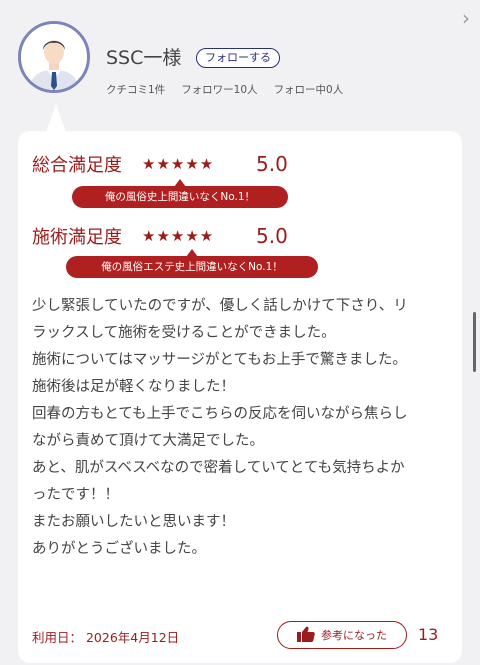 The image size is (480, 665). I want to click on treatment-rating-tag: 俺の風俗エステ史上間違いなくNo.1！, so click(192, 263).